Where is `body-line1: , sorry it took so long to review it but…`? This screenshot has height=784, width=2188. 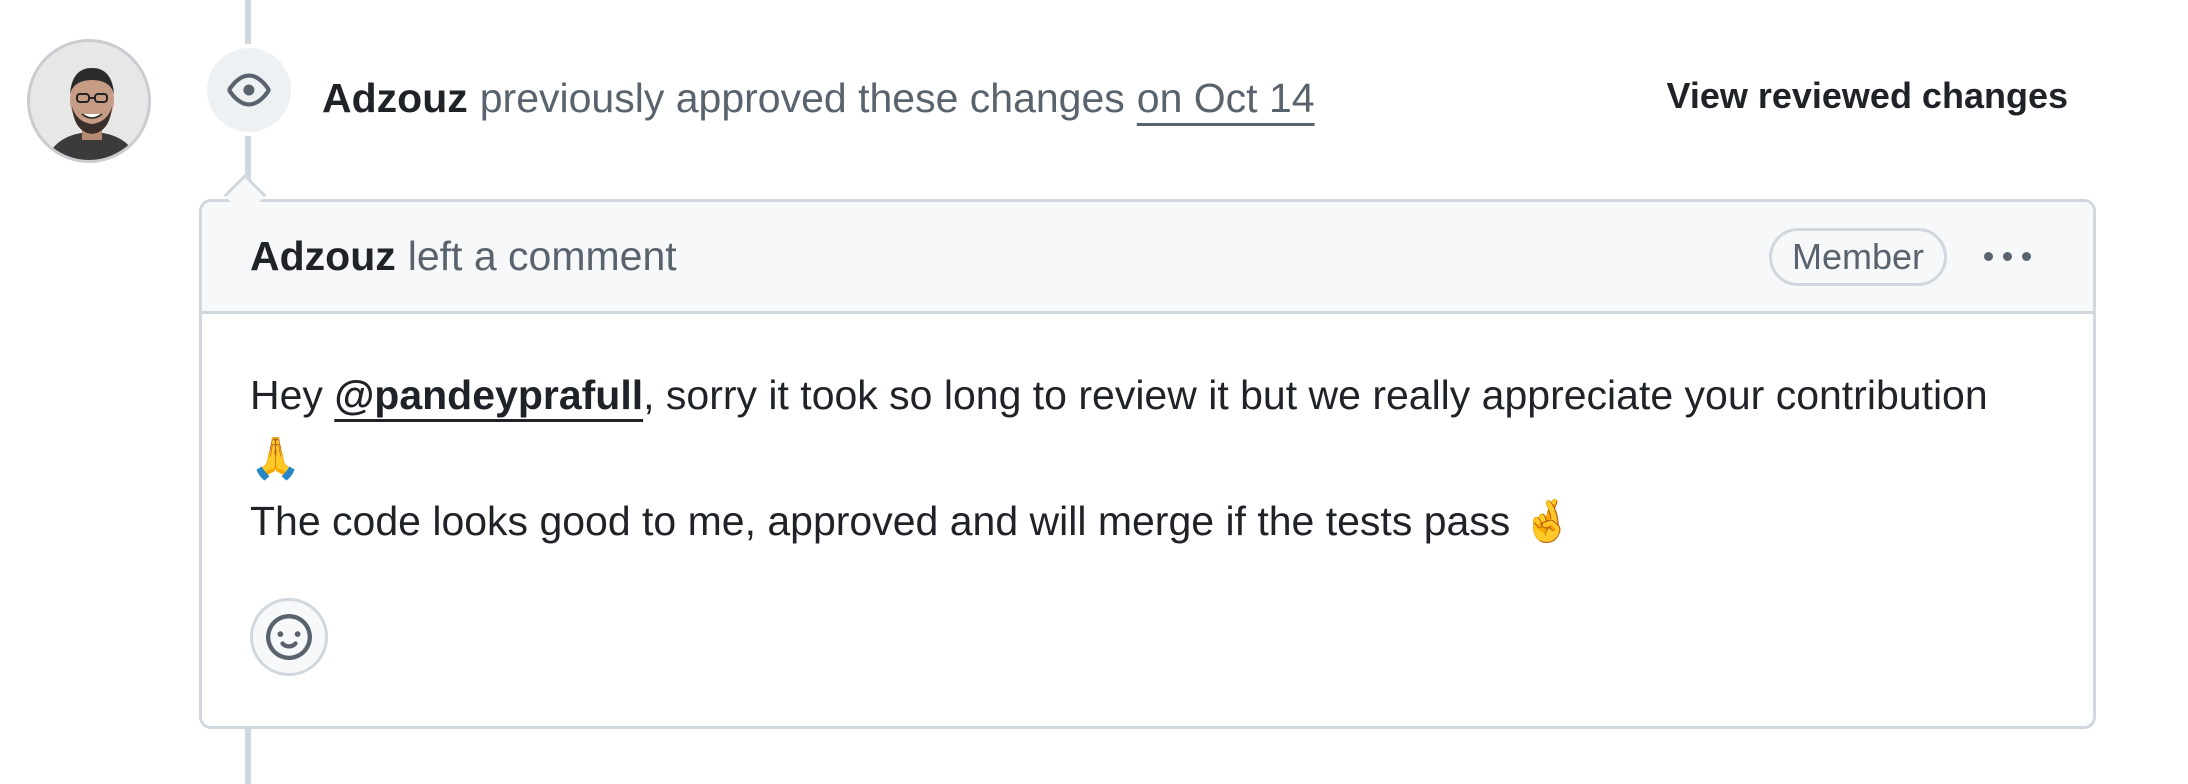 body-line1: , sorry it took so long to review it but… is located at coordinates (1315, 395).